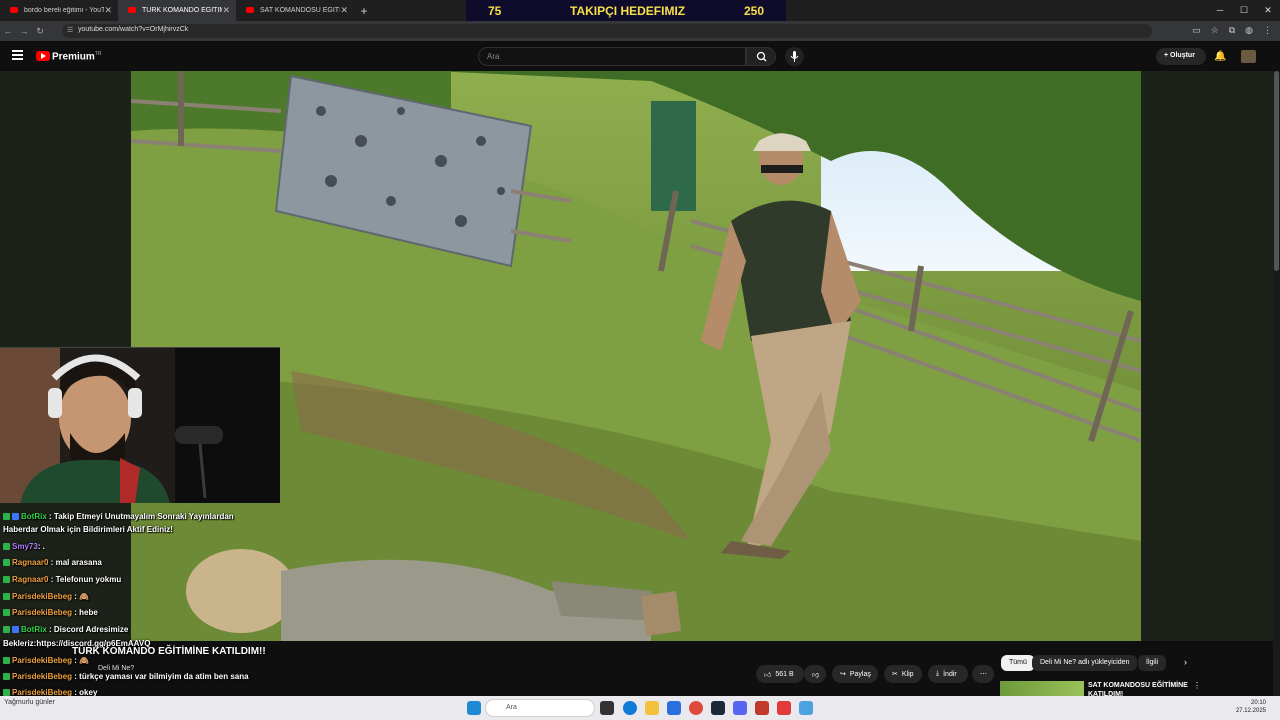 The height and width of the screenshot is (720, 1280). Describe the element at coordinates (65, 629) in the screenshot. I see `chat-message: BotRix : Discord Adresimize` at that location.